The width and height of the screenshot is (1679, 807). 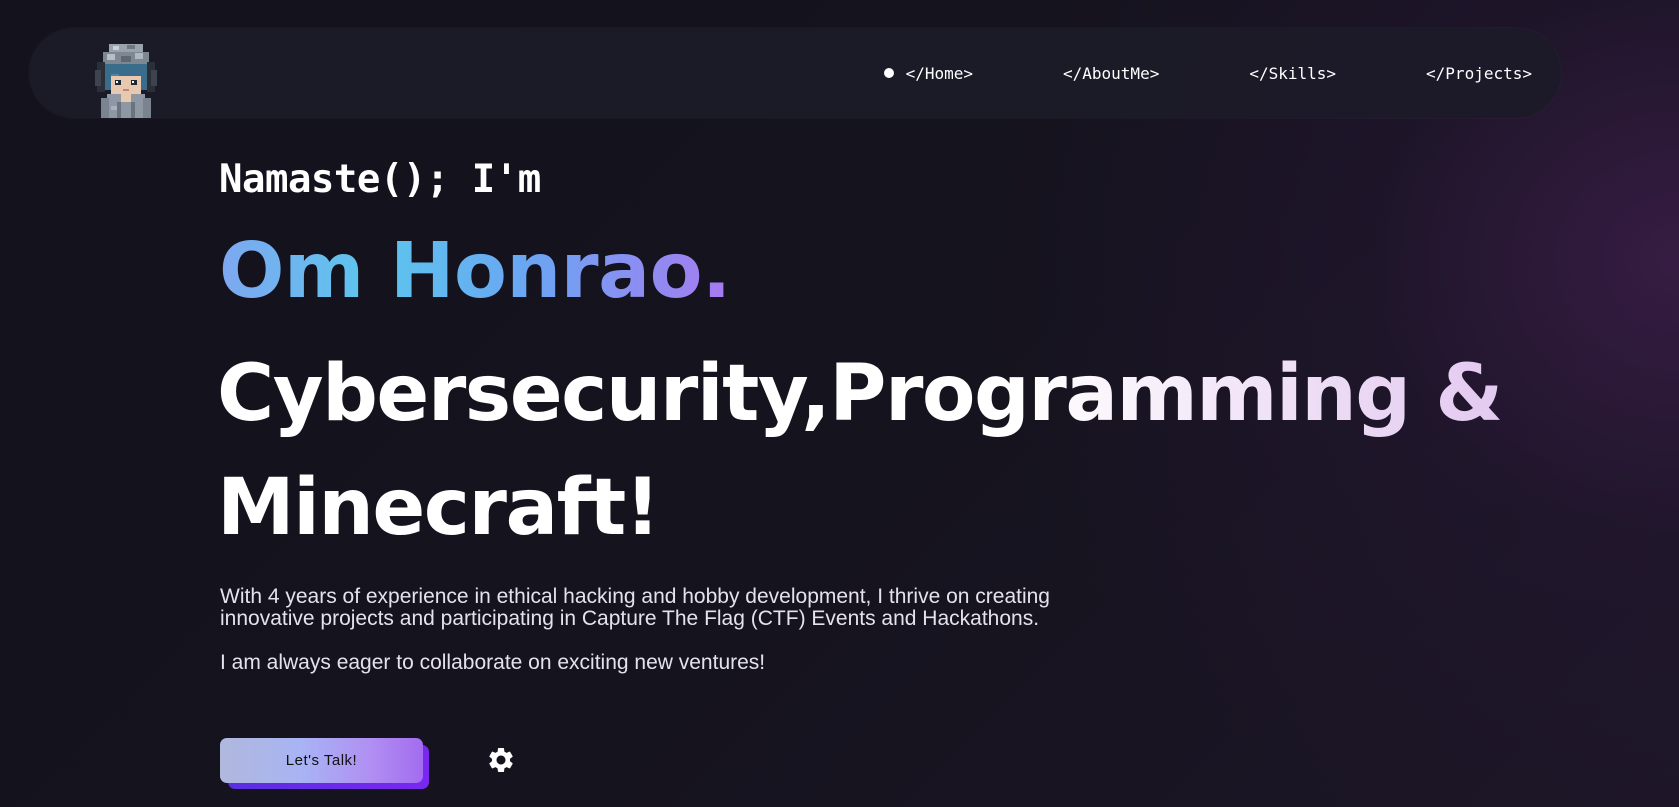 I want to click on hero-tagline-line1: Cybersecurity,Programming &, so click(x=859, y=394).